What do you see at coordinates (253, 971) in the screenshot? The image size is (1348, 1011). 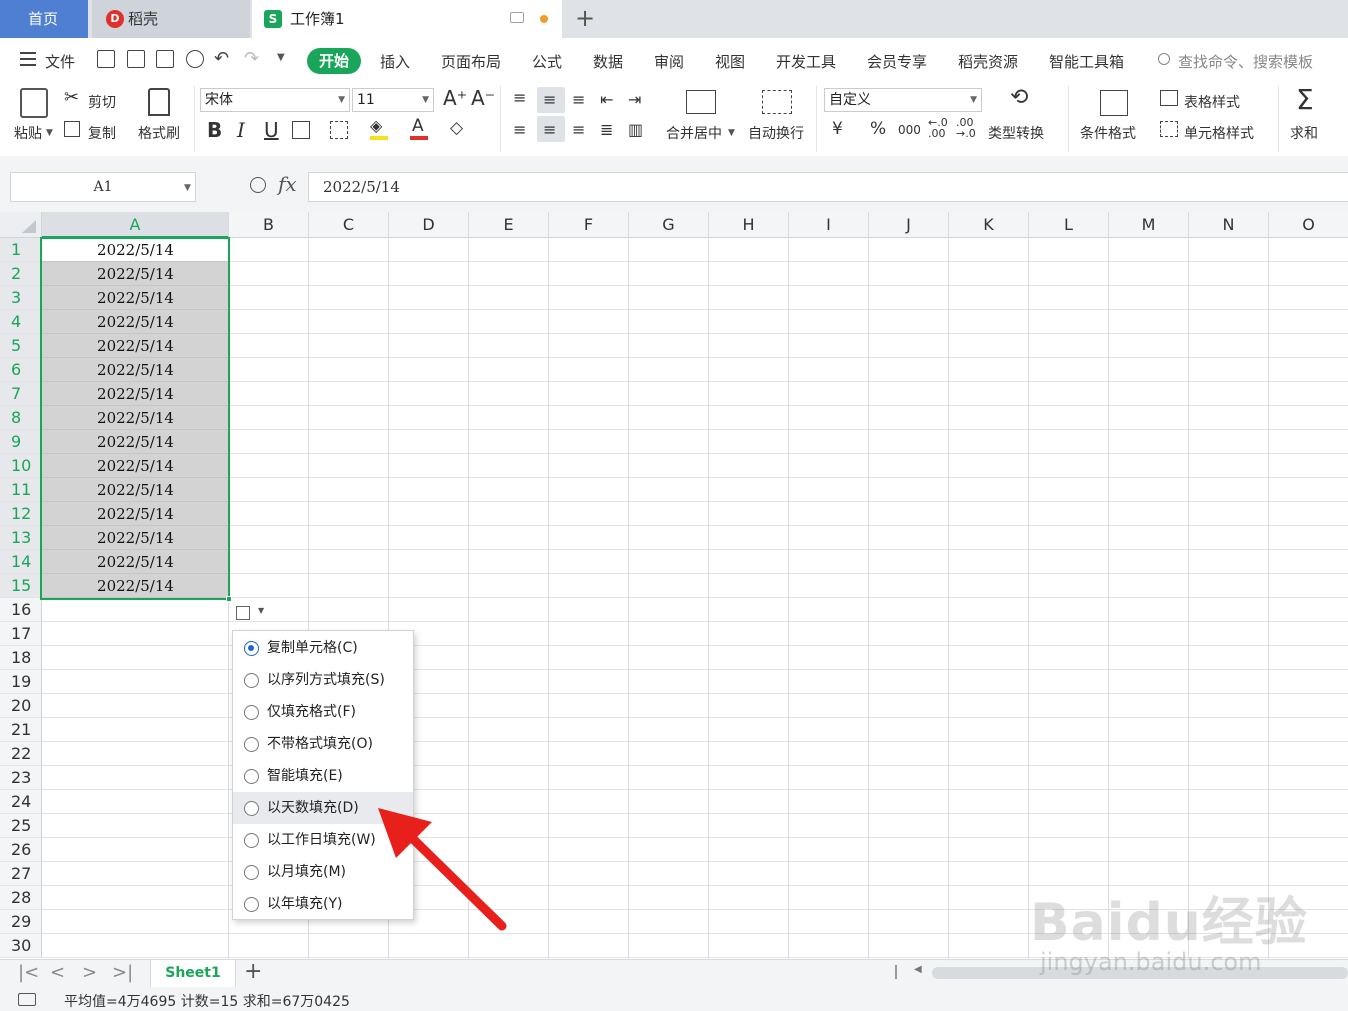 I see `add-sheet-button: +` at bounding box center [253, 971].